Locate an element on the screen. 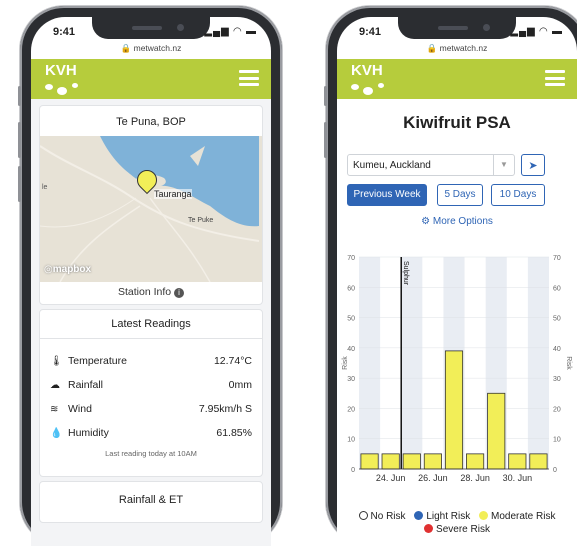 The image size is (577, 546). legend-item-severe-risk: Severe Risk is located at coordinates (457, 529).